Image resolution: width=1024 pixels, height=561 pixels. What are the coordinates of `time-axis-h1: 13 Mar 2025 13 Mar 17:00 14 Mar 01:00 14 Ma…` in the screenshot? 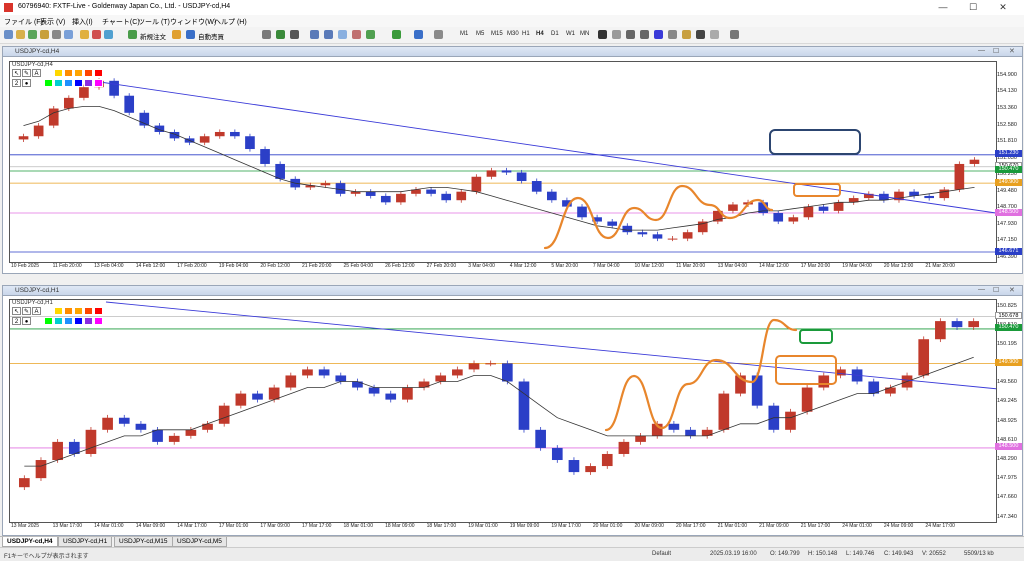 It's located at (502, 527).